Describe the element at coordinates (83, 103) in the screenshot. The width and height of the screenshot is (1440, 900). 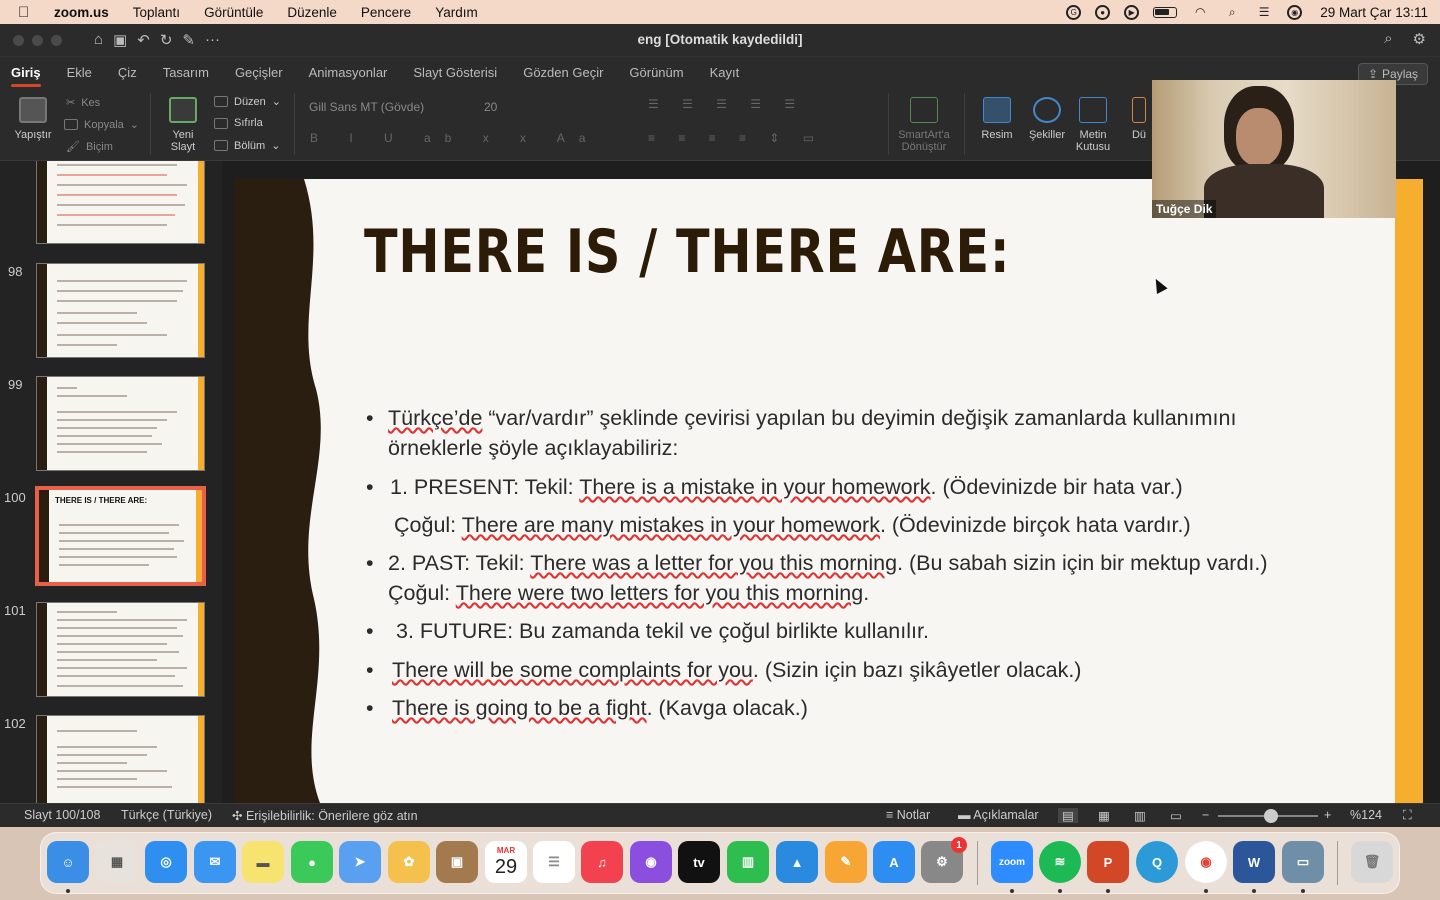
I see `cut-button: ✂ Kes` at that location.